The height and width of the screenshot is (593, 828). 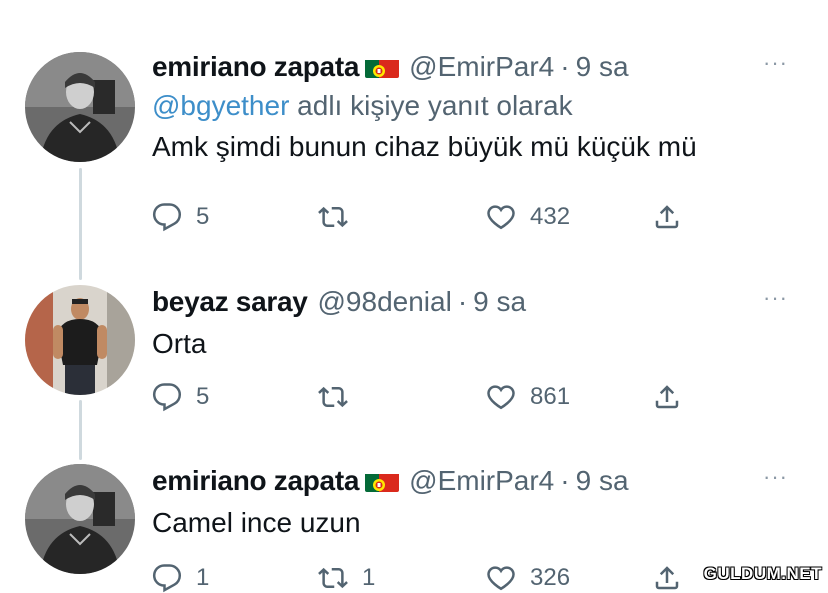 I want to click on like-count: 861, so click(x=550, y=396).